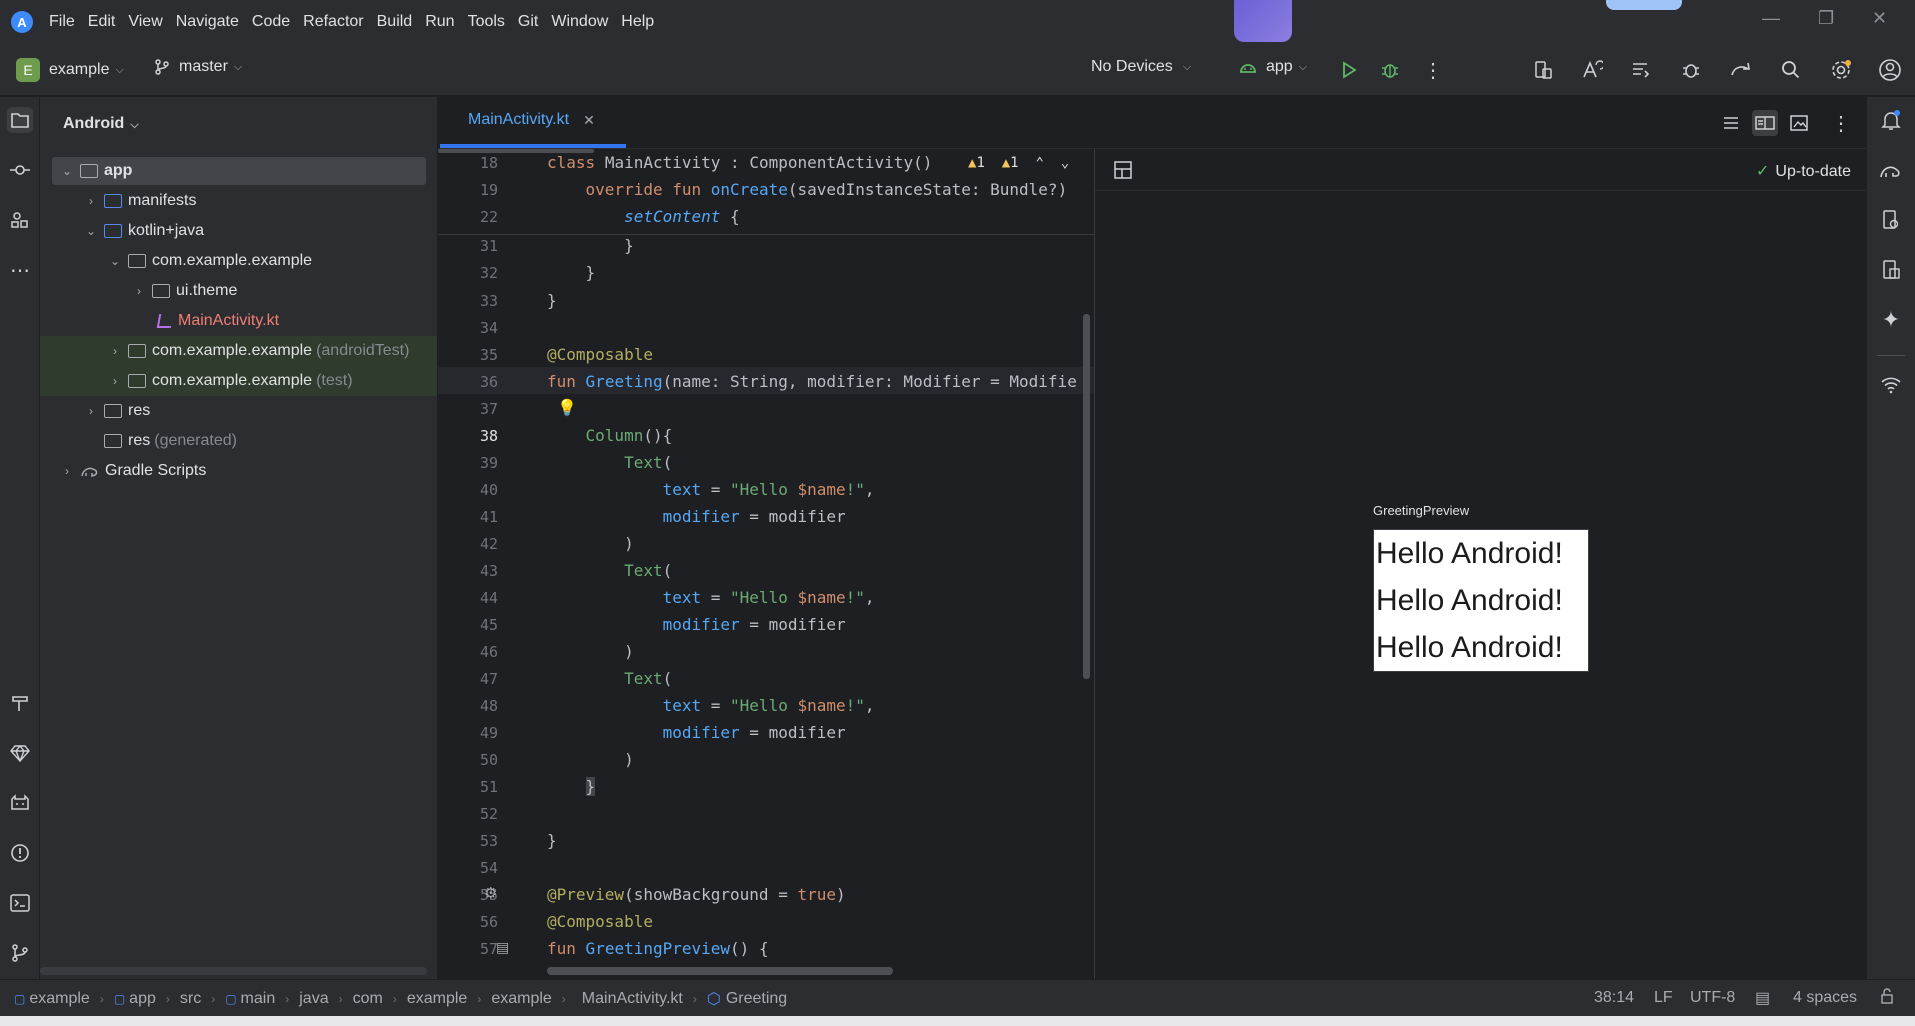  What do you see at coordinates (20, 903) in the screenshot?
I see `terminal-icon` at bounding box center [20, 903].